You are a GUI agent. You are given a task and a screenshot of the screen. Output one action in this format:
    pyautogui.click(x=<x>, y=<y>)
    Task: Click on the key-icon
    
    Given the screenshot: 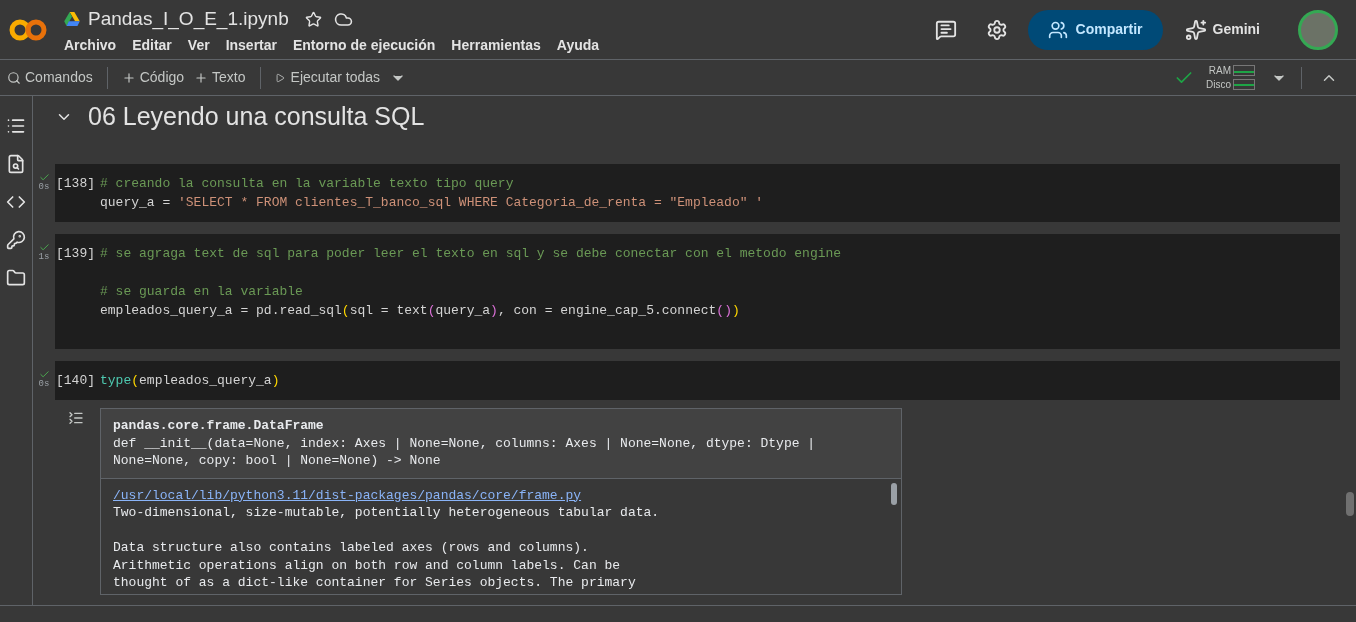 What is the action you would take?
    pyautogui.click(x=16, y=240)
    